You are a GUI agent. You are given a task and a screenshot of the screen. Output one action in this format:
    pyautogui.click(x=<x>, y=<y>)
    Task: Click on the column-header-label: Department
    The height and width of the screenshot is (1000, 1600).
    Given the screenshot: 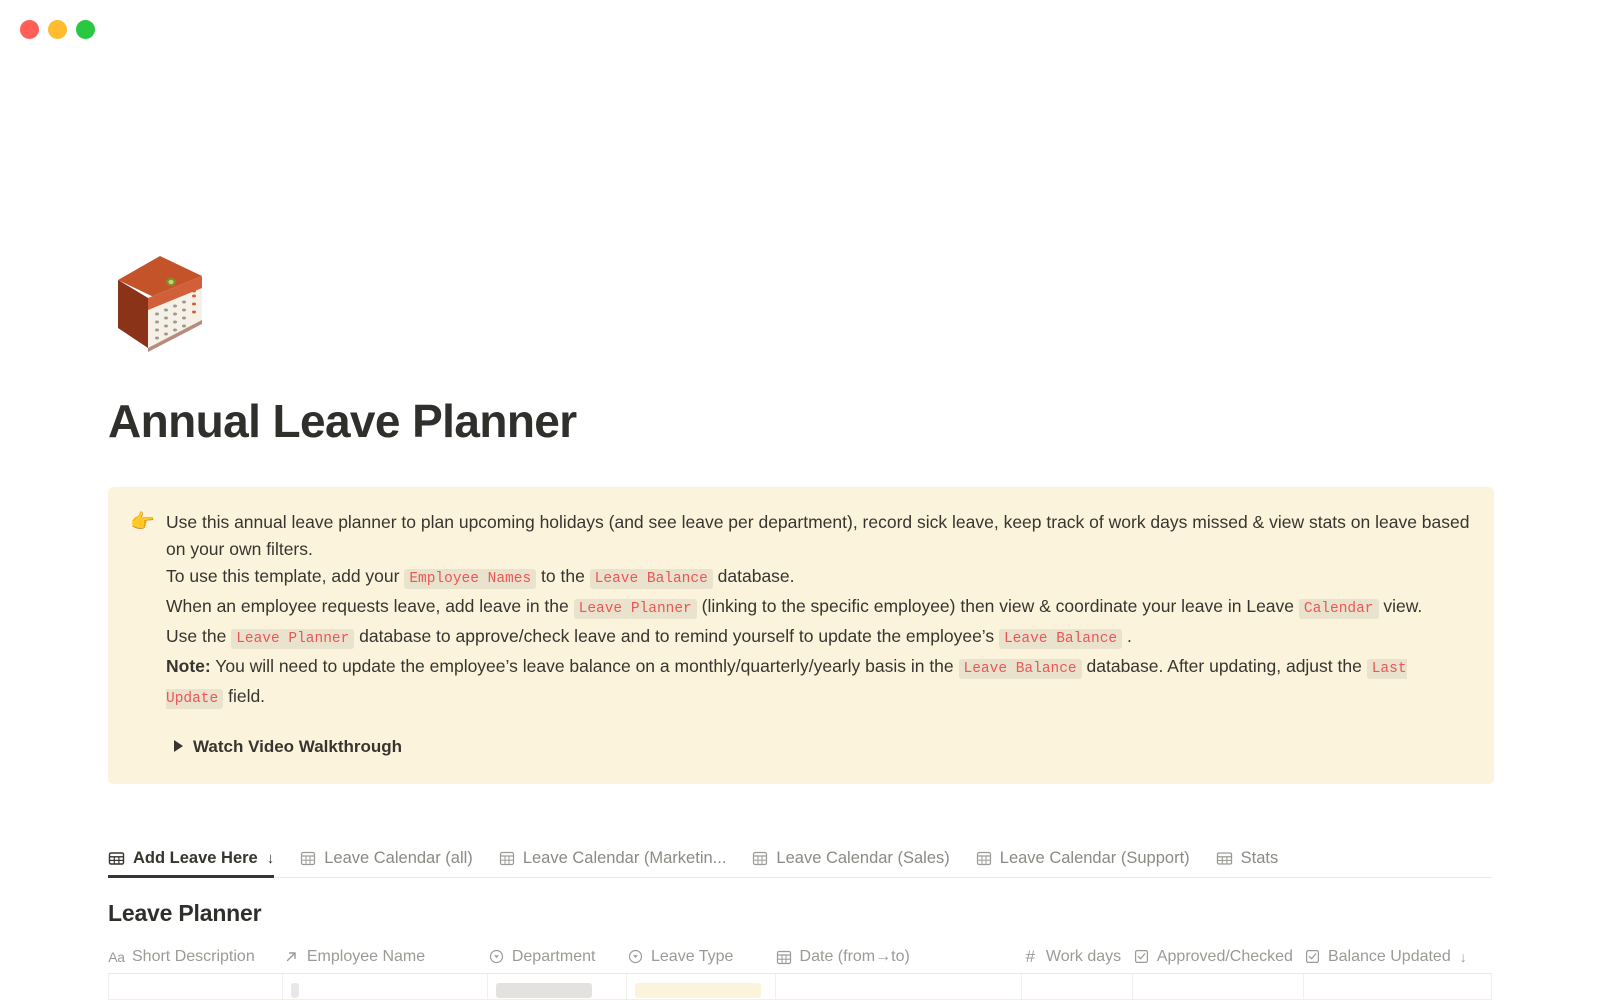 What is the action you would take?
    pyautogui.click(x=553, y=956)
    